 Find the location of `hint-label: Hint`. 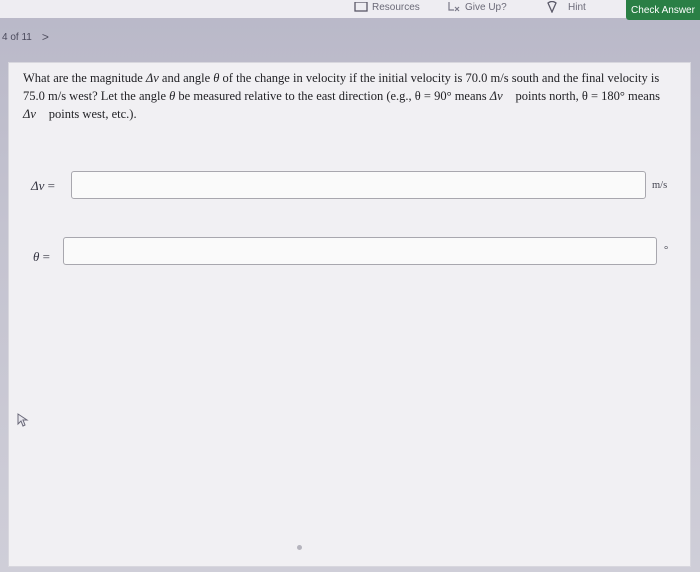

hint-label: Hint is located at coordinates (577, 7).